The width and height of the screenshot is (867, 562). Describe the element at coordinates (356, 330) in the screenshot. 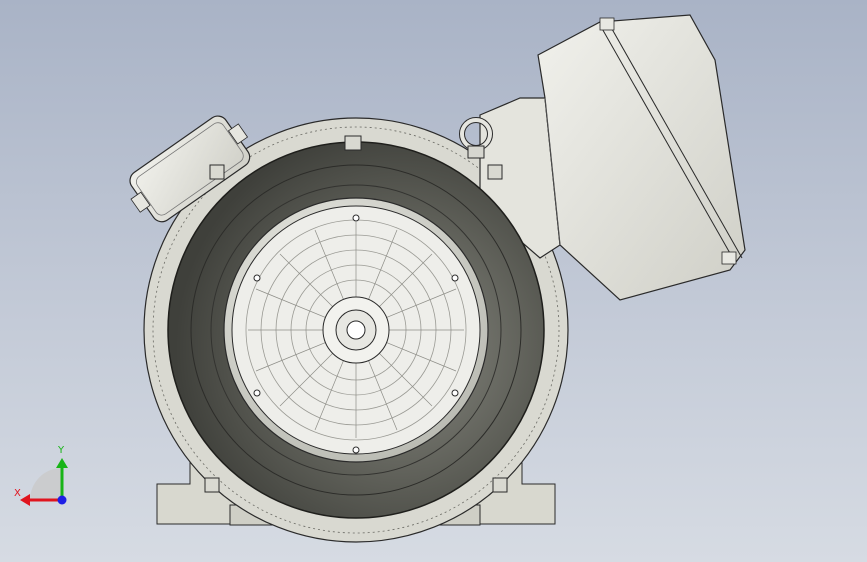

I see `fan-guard` at that location.